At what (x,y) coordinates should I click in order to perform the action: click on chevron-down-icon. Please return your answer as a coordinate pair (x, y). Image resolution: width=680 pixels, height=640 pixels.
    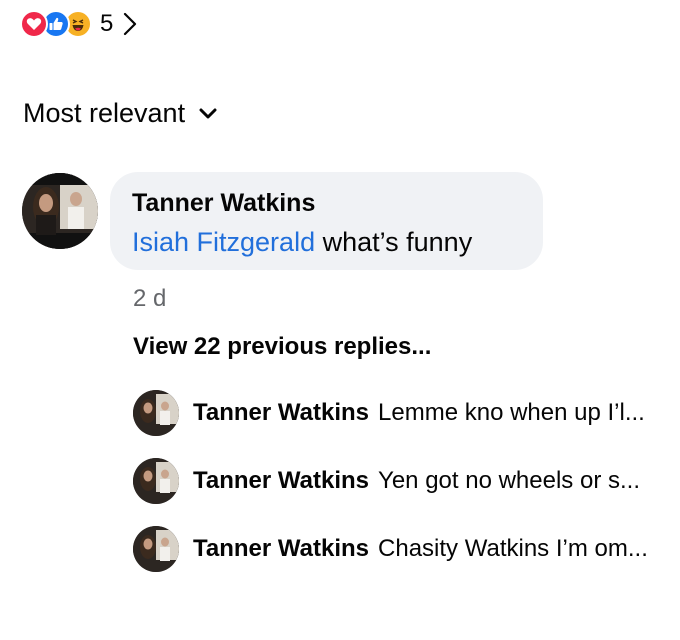
    Looking at the image, I should click on (208, 114).